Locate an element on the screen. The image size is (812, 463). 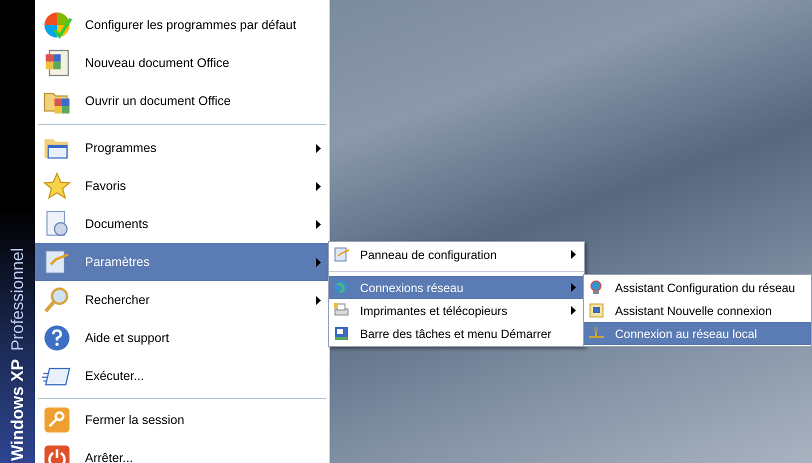
submenu-item: Assistant Configuration du réseau is located at coordinates (697, 287).